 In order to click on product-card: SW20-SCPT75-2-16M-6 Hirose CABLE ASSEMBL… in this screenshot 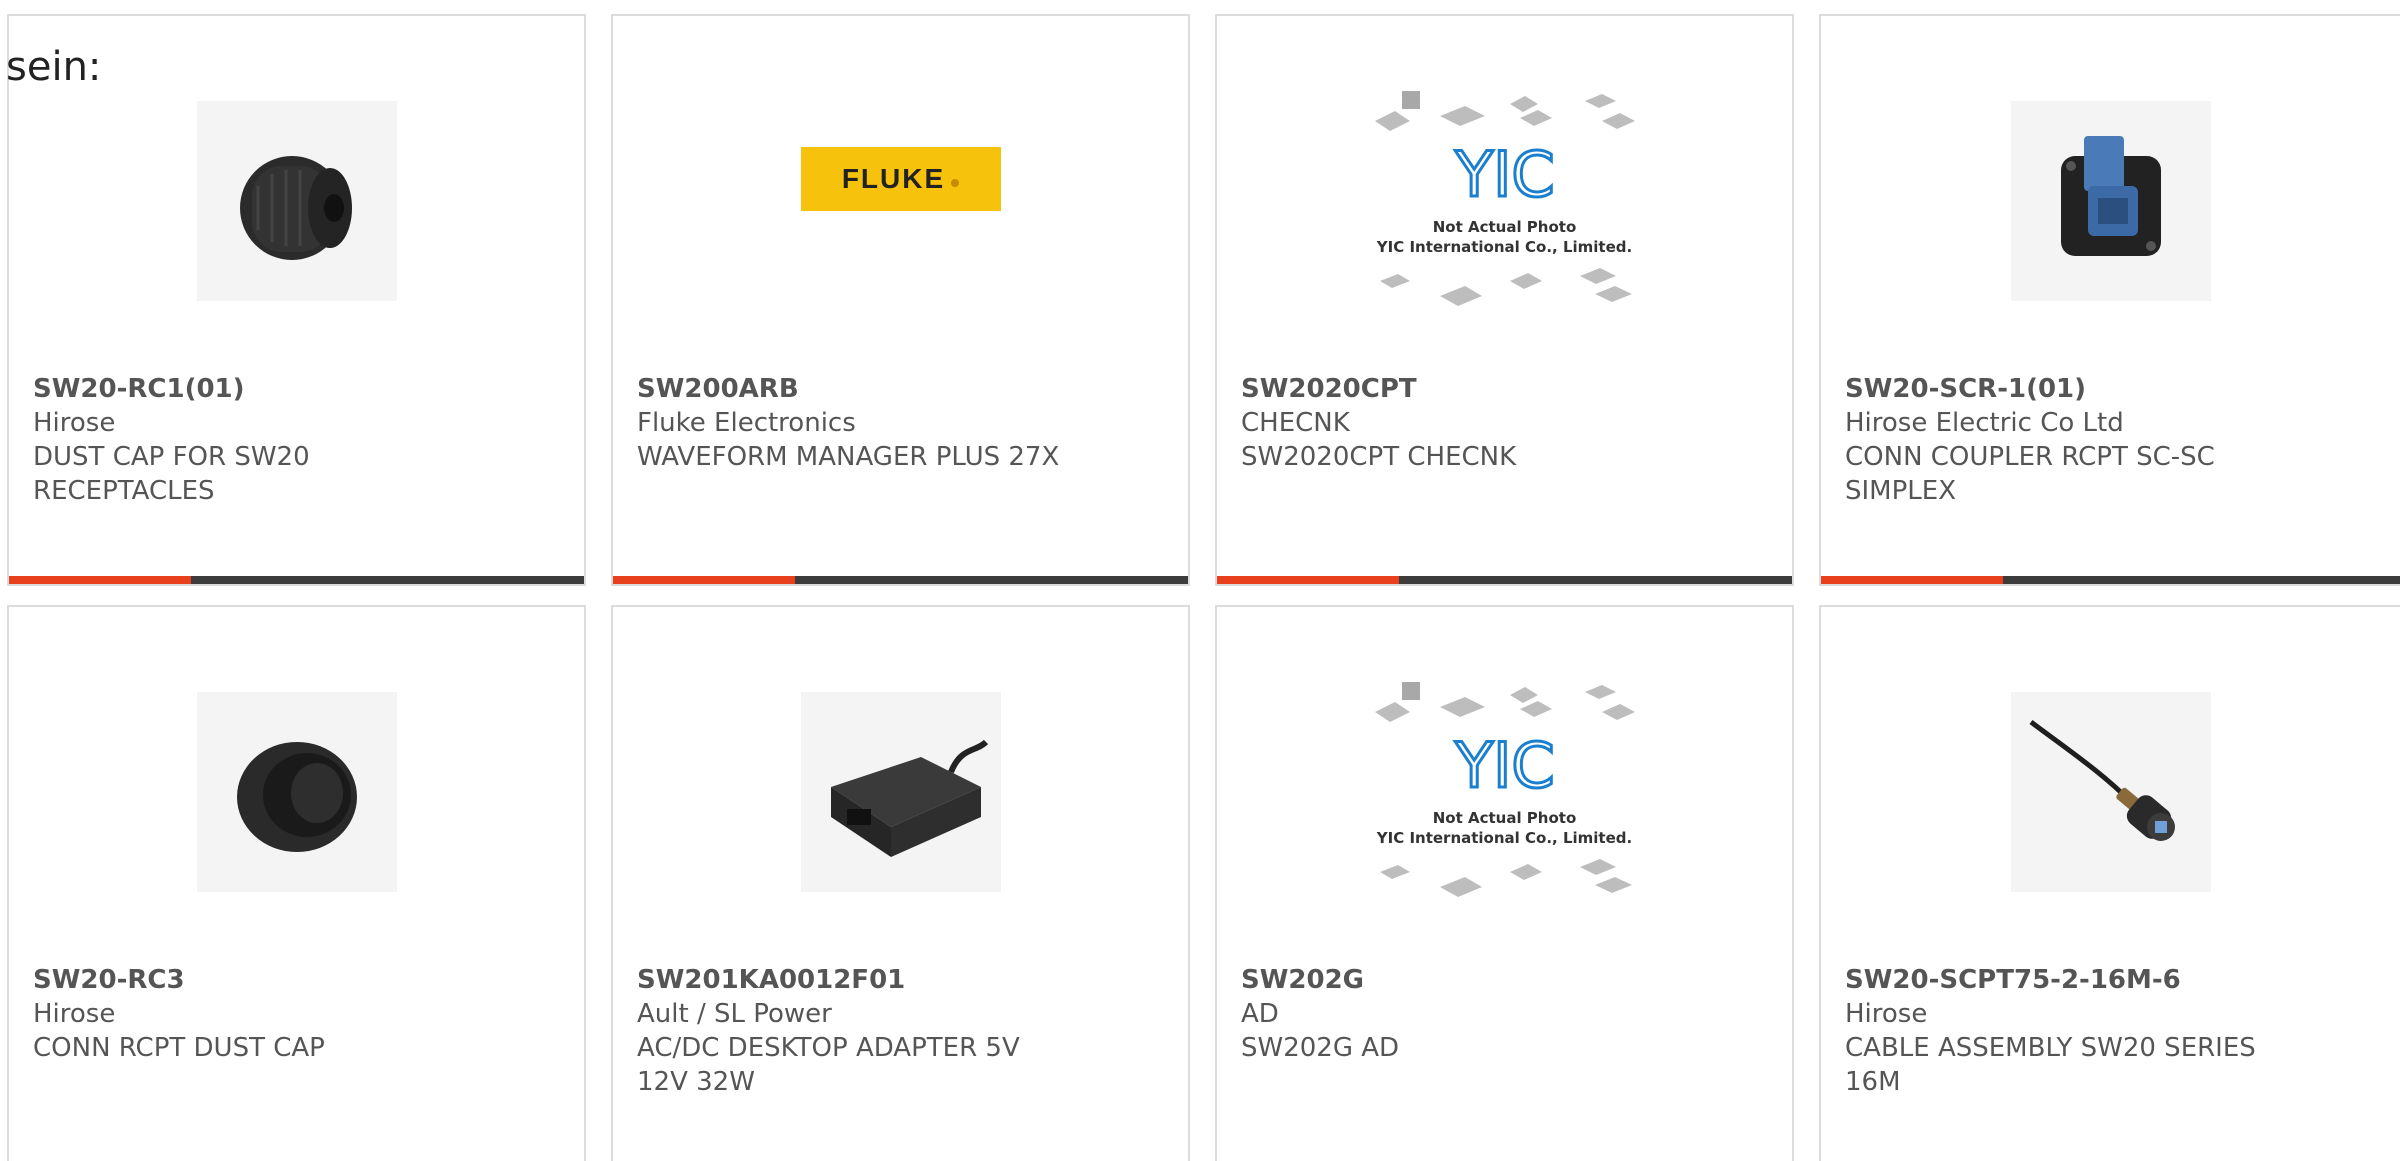, I will do `click(2109, 883)`.